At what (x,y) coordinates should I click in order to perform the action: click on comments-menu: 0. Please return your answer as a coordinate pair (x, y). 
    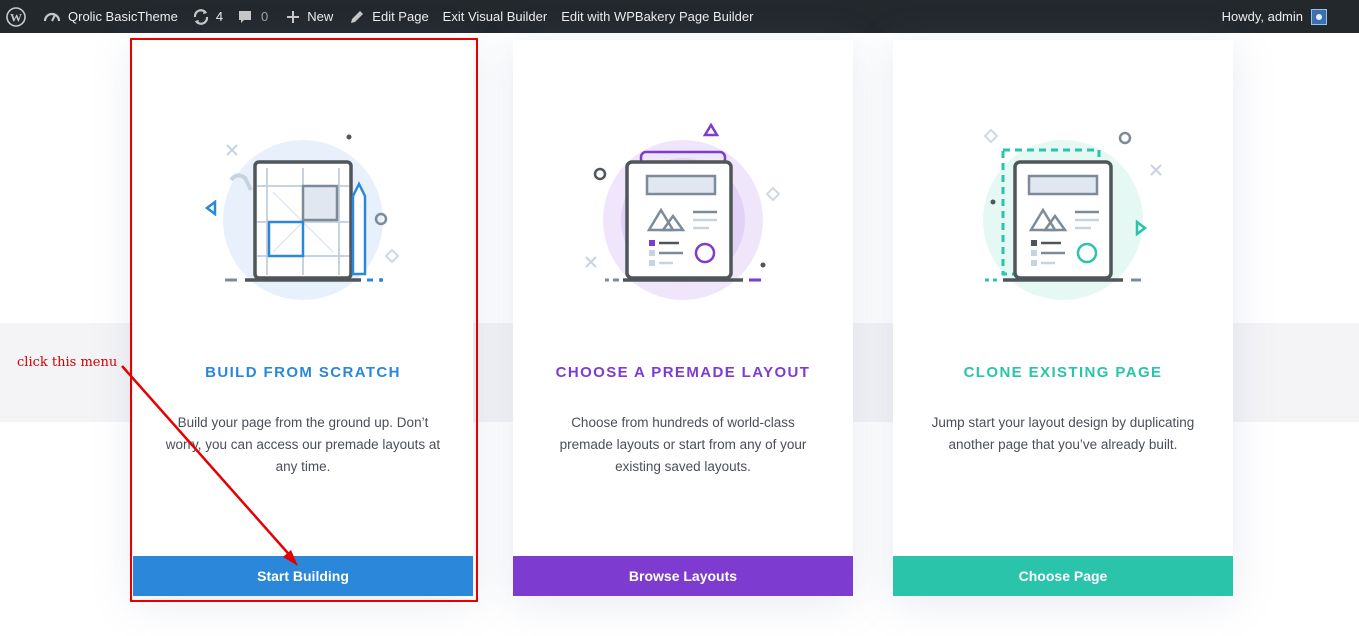
    Looking at the image, I should click on (252, 16).